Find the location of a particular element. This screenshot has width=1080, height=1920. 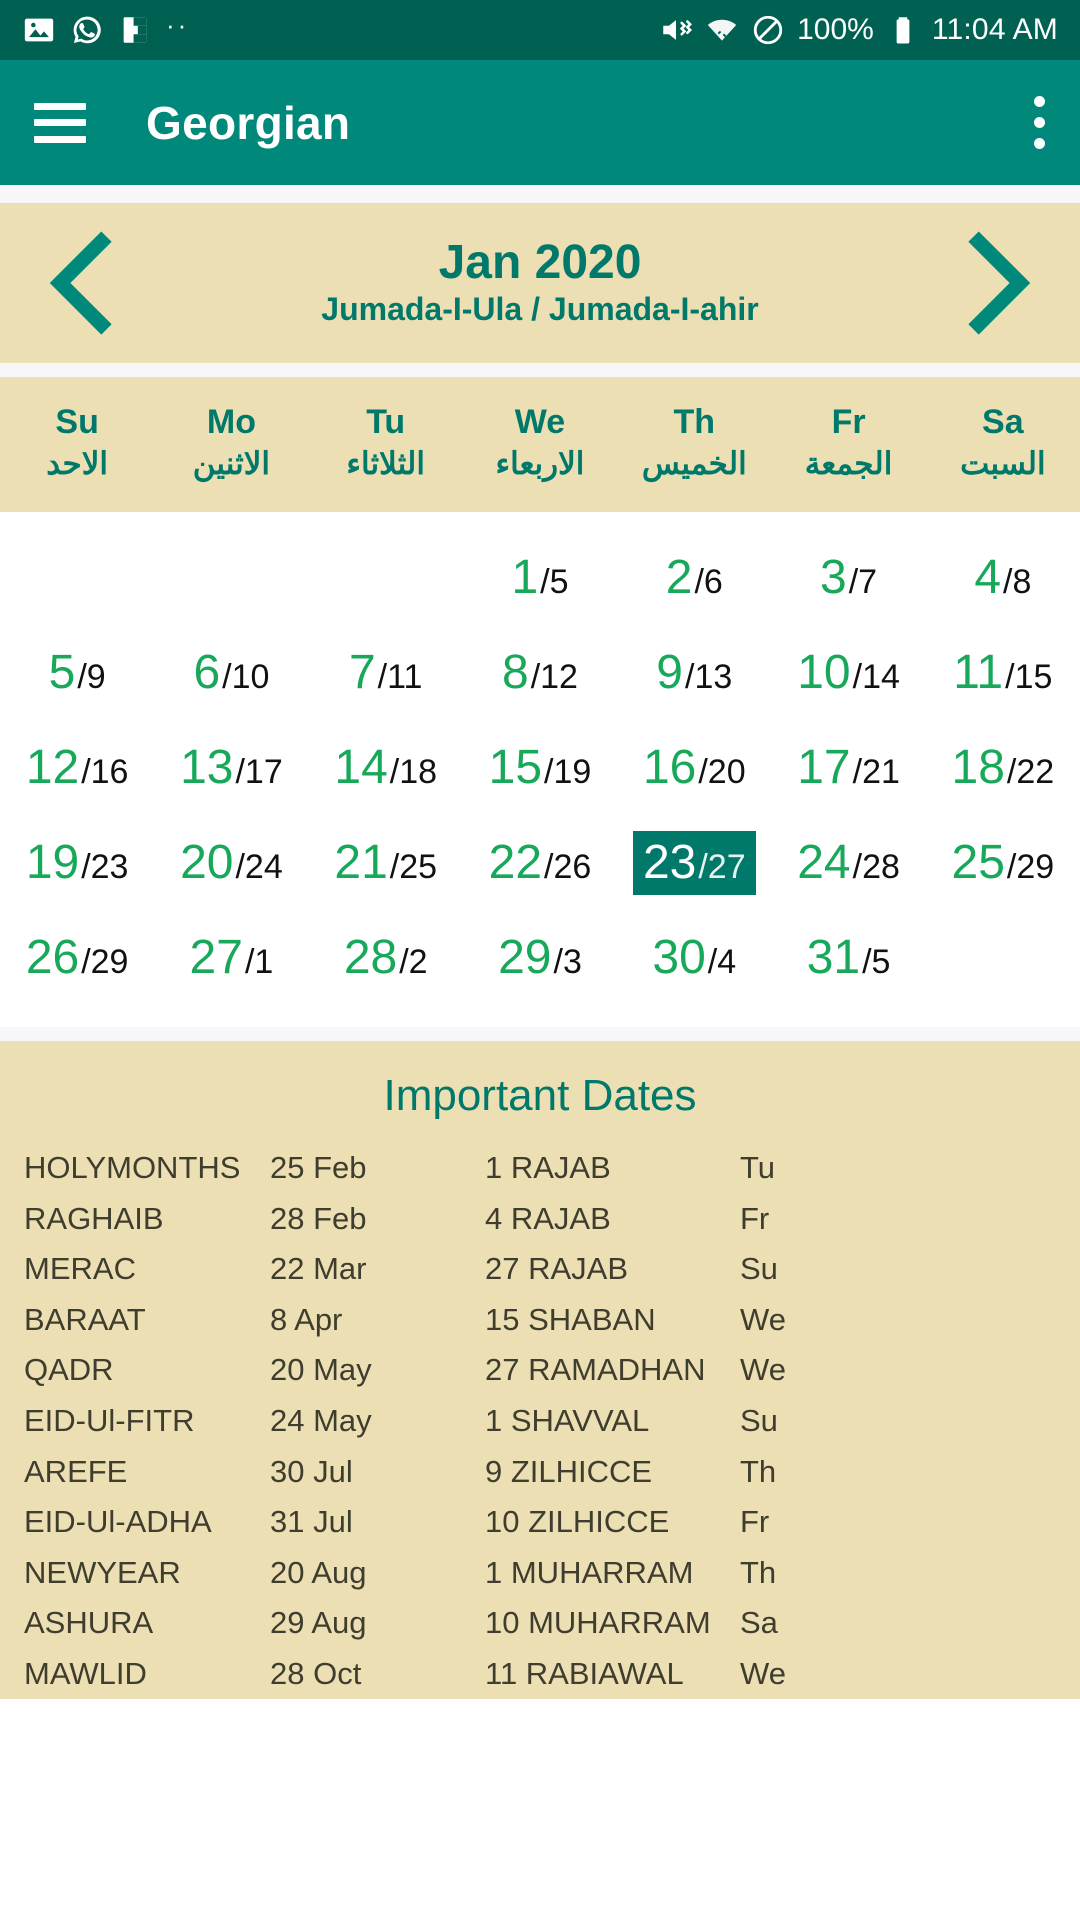

event-weekday: Su is located at coordinates (759, 1269).